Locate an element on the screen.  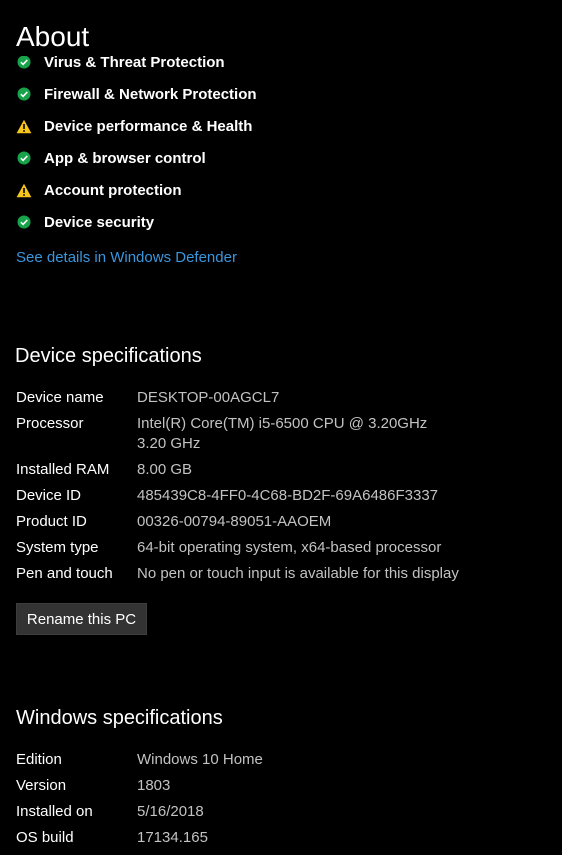
spec-label: System type is located at coordinates (57, 547).